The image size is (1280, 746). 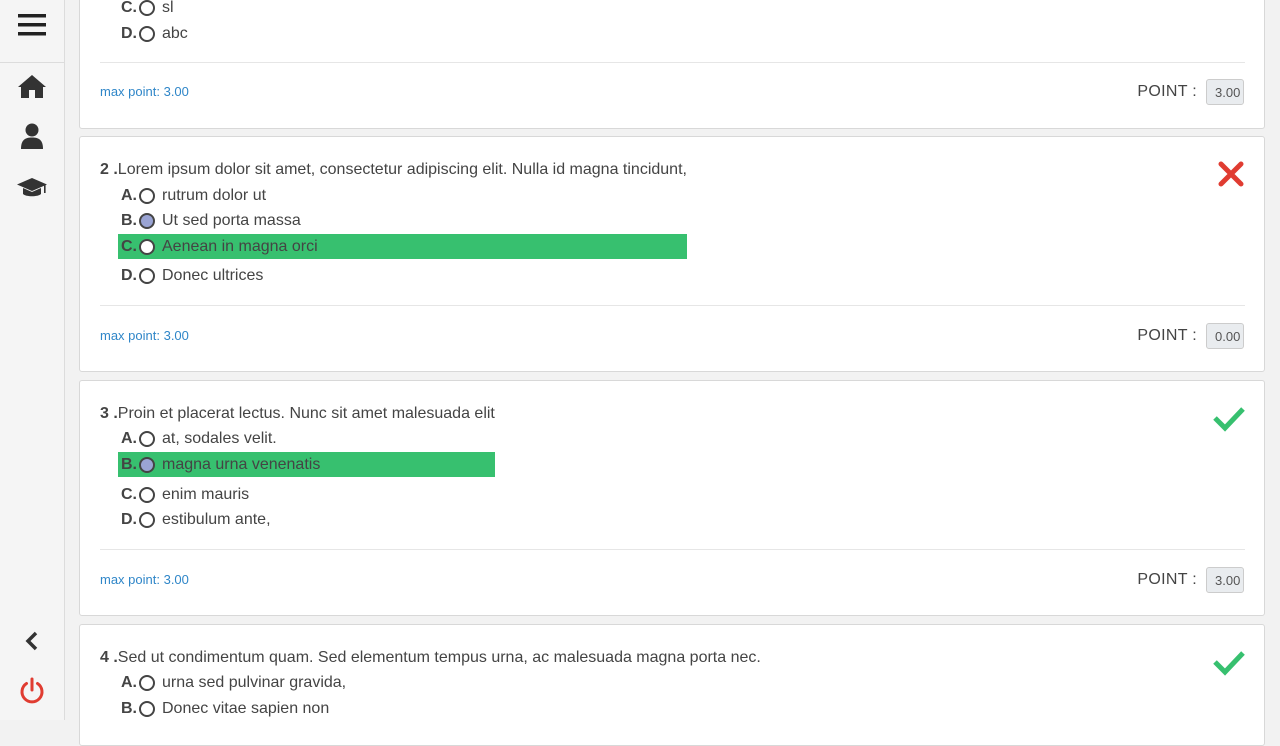 I want to click on sidebar-divider, so click(x=32, y=62).